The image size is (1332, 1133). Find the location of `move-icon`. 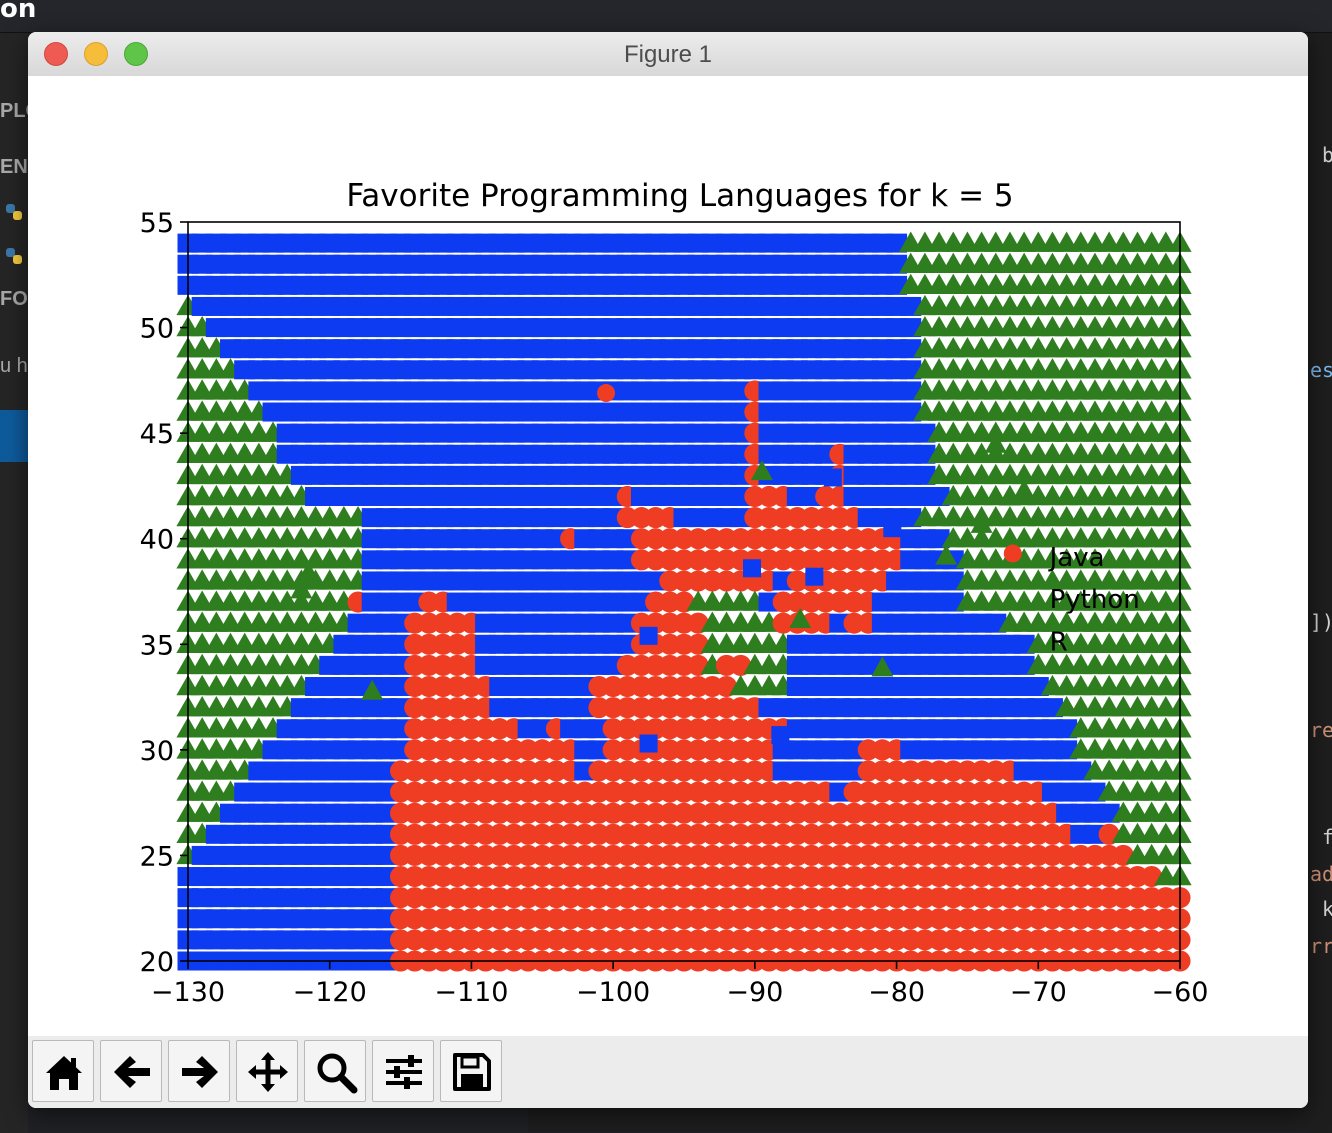

move-icon is located at coordinates (268, 1072).